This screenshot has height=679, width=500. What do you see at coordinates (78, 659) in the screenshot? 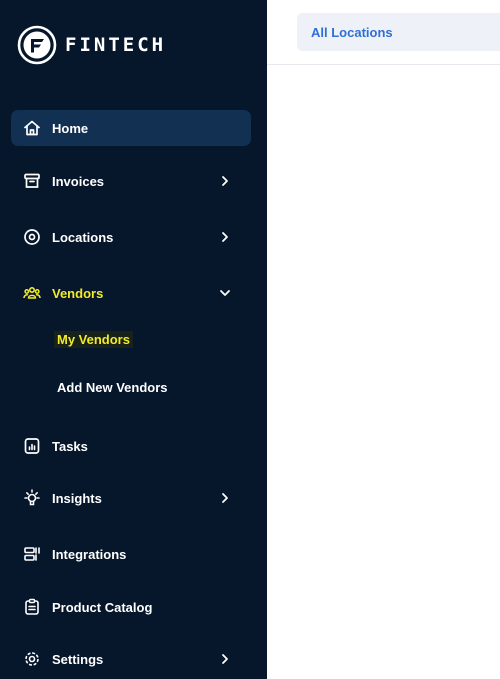
I see `sidebar-item-label: Settings` at bounding box center [78, 659].